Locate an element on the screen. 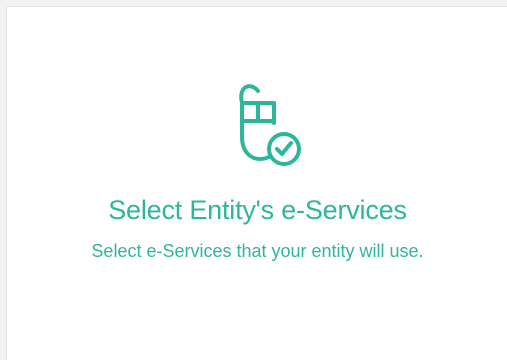  empty-state-title: Select Entity's e-Services is located at coordinates (257, 210).